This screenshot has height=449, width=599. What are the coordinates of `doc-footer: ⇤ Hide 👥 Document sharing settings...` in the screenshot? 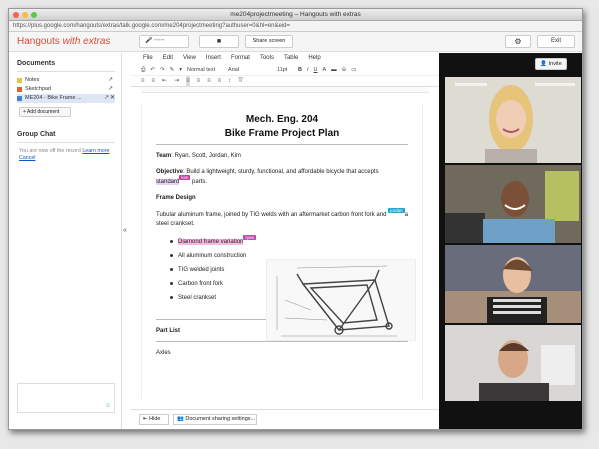 It's located at (285, 419).